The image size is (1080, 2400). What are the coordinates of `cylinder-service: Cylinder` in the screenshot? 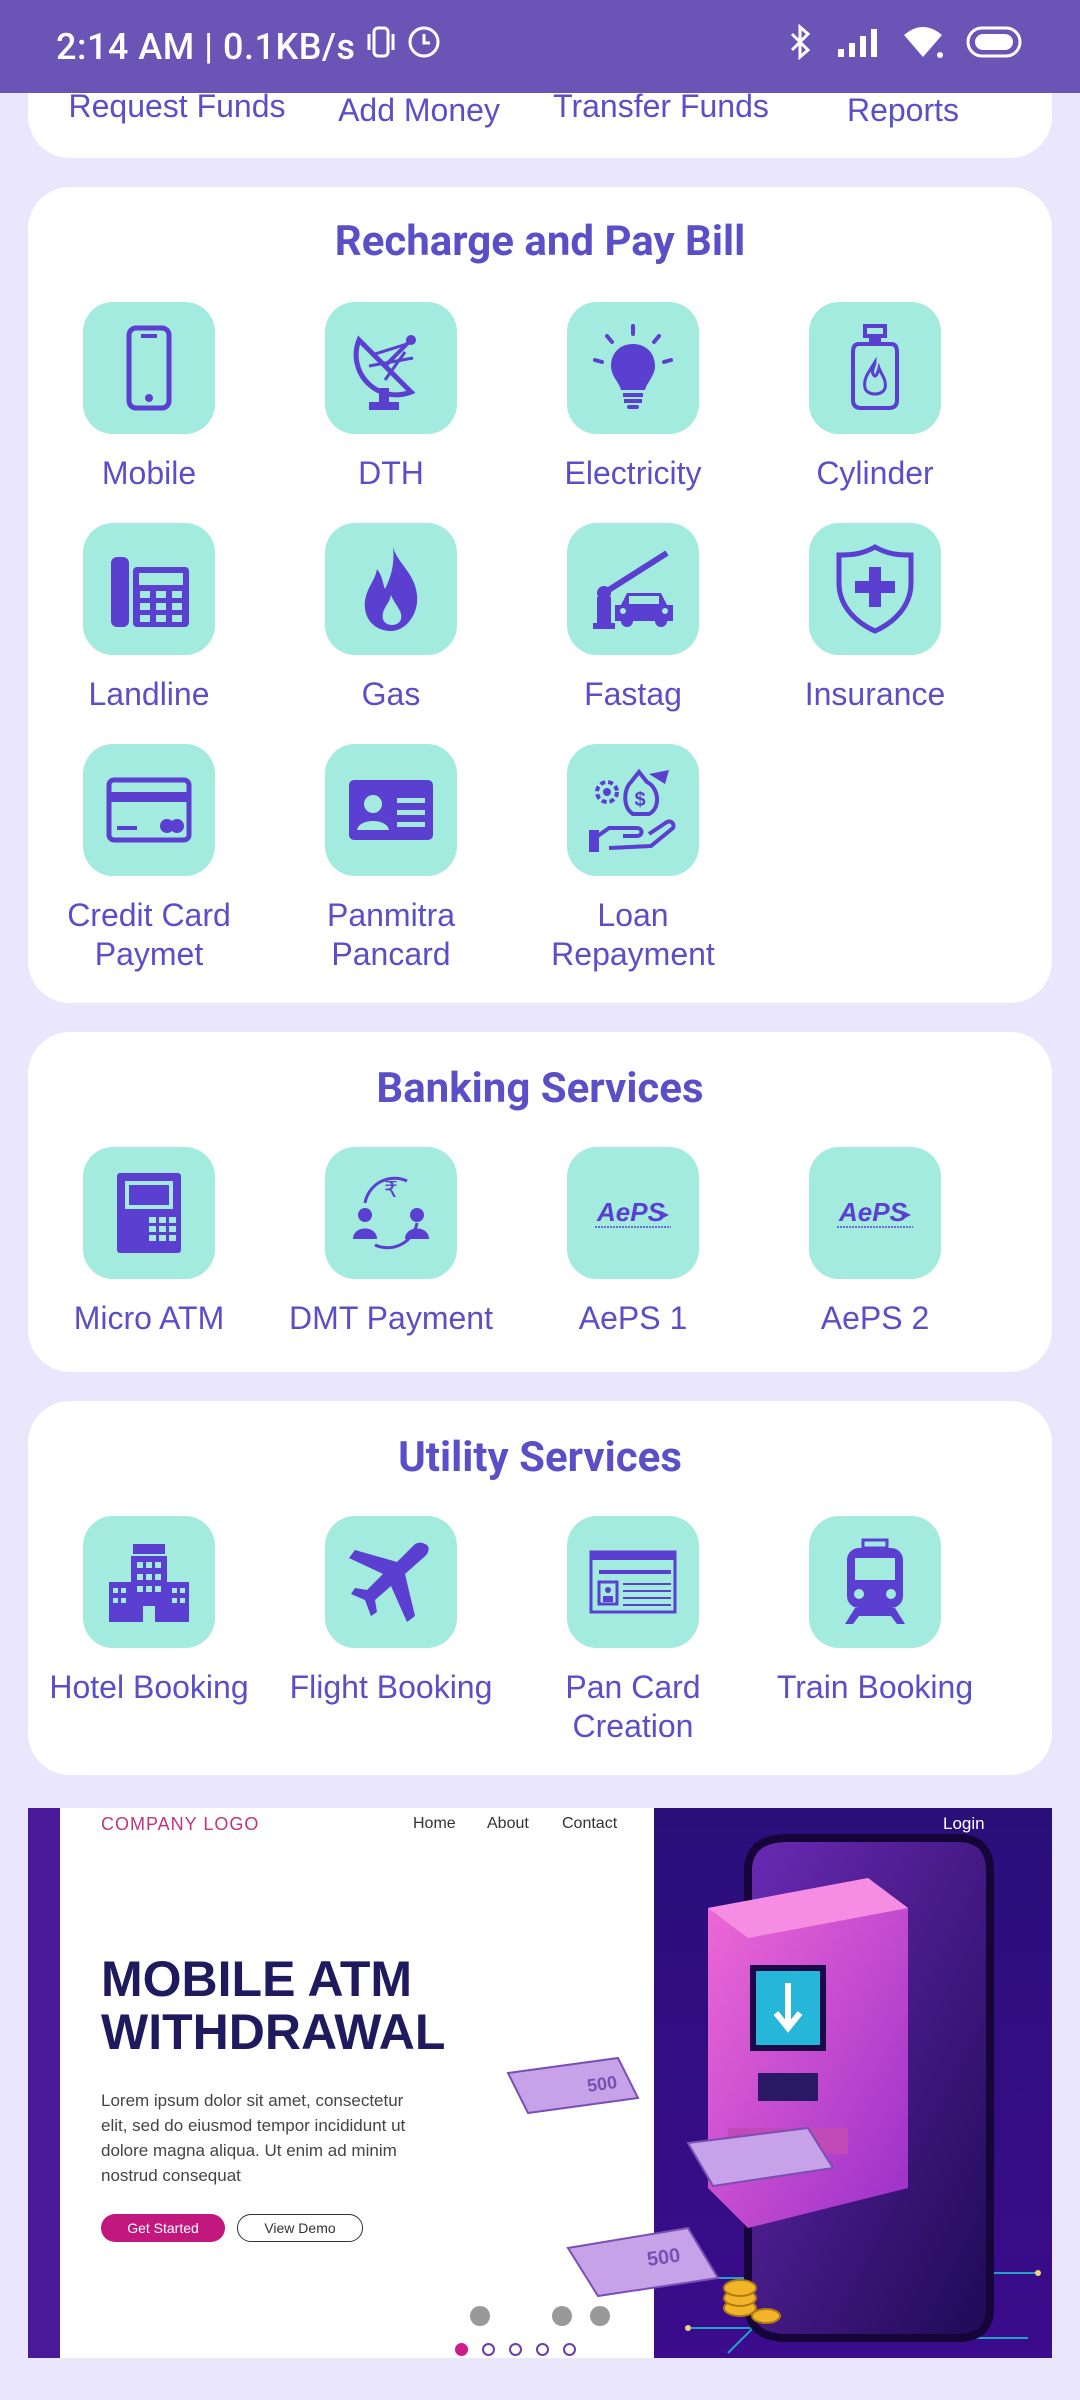 It's located at (875, 397).